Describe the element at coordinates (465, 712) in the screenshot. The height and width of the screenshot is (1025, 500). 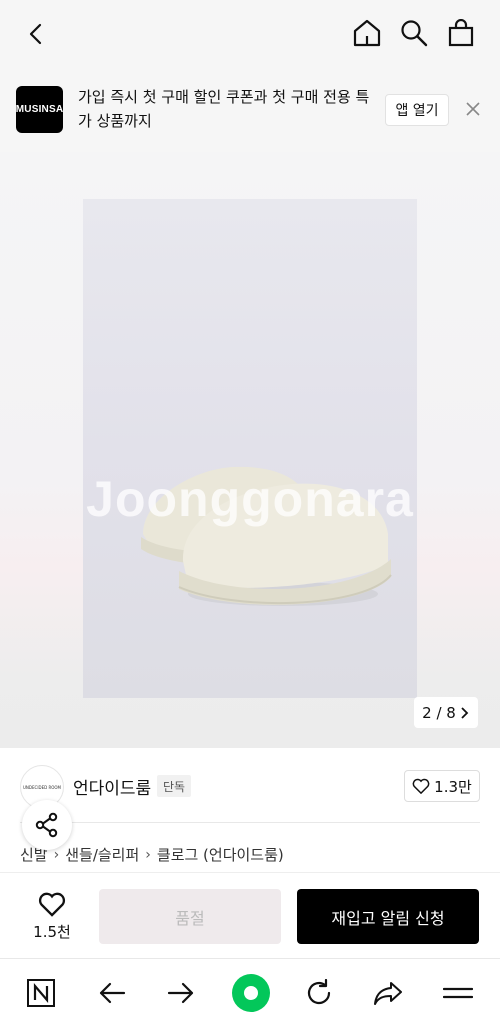
I see `chevron-right-icon` at that location.